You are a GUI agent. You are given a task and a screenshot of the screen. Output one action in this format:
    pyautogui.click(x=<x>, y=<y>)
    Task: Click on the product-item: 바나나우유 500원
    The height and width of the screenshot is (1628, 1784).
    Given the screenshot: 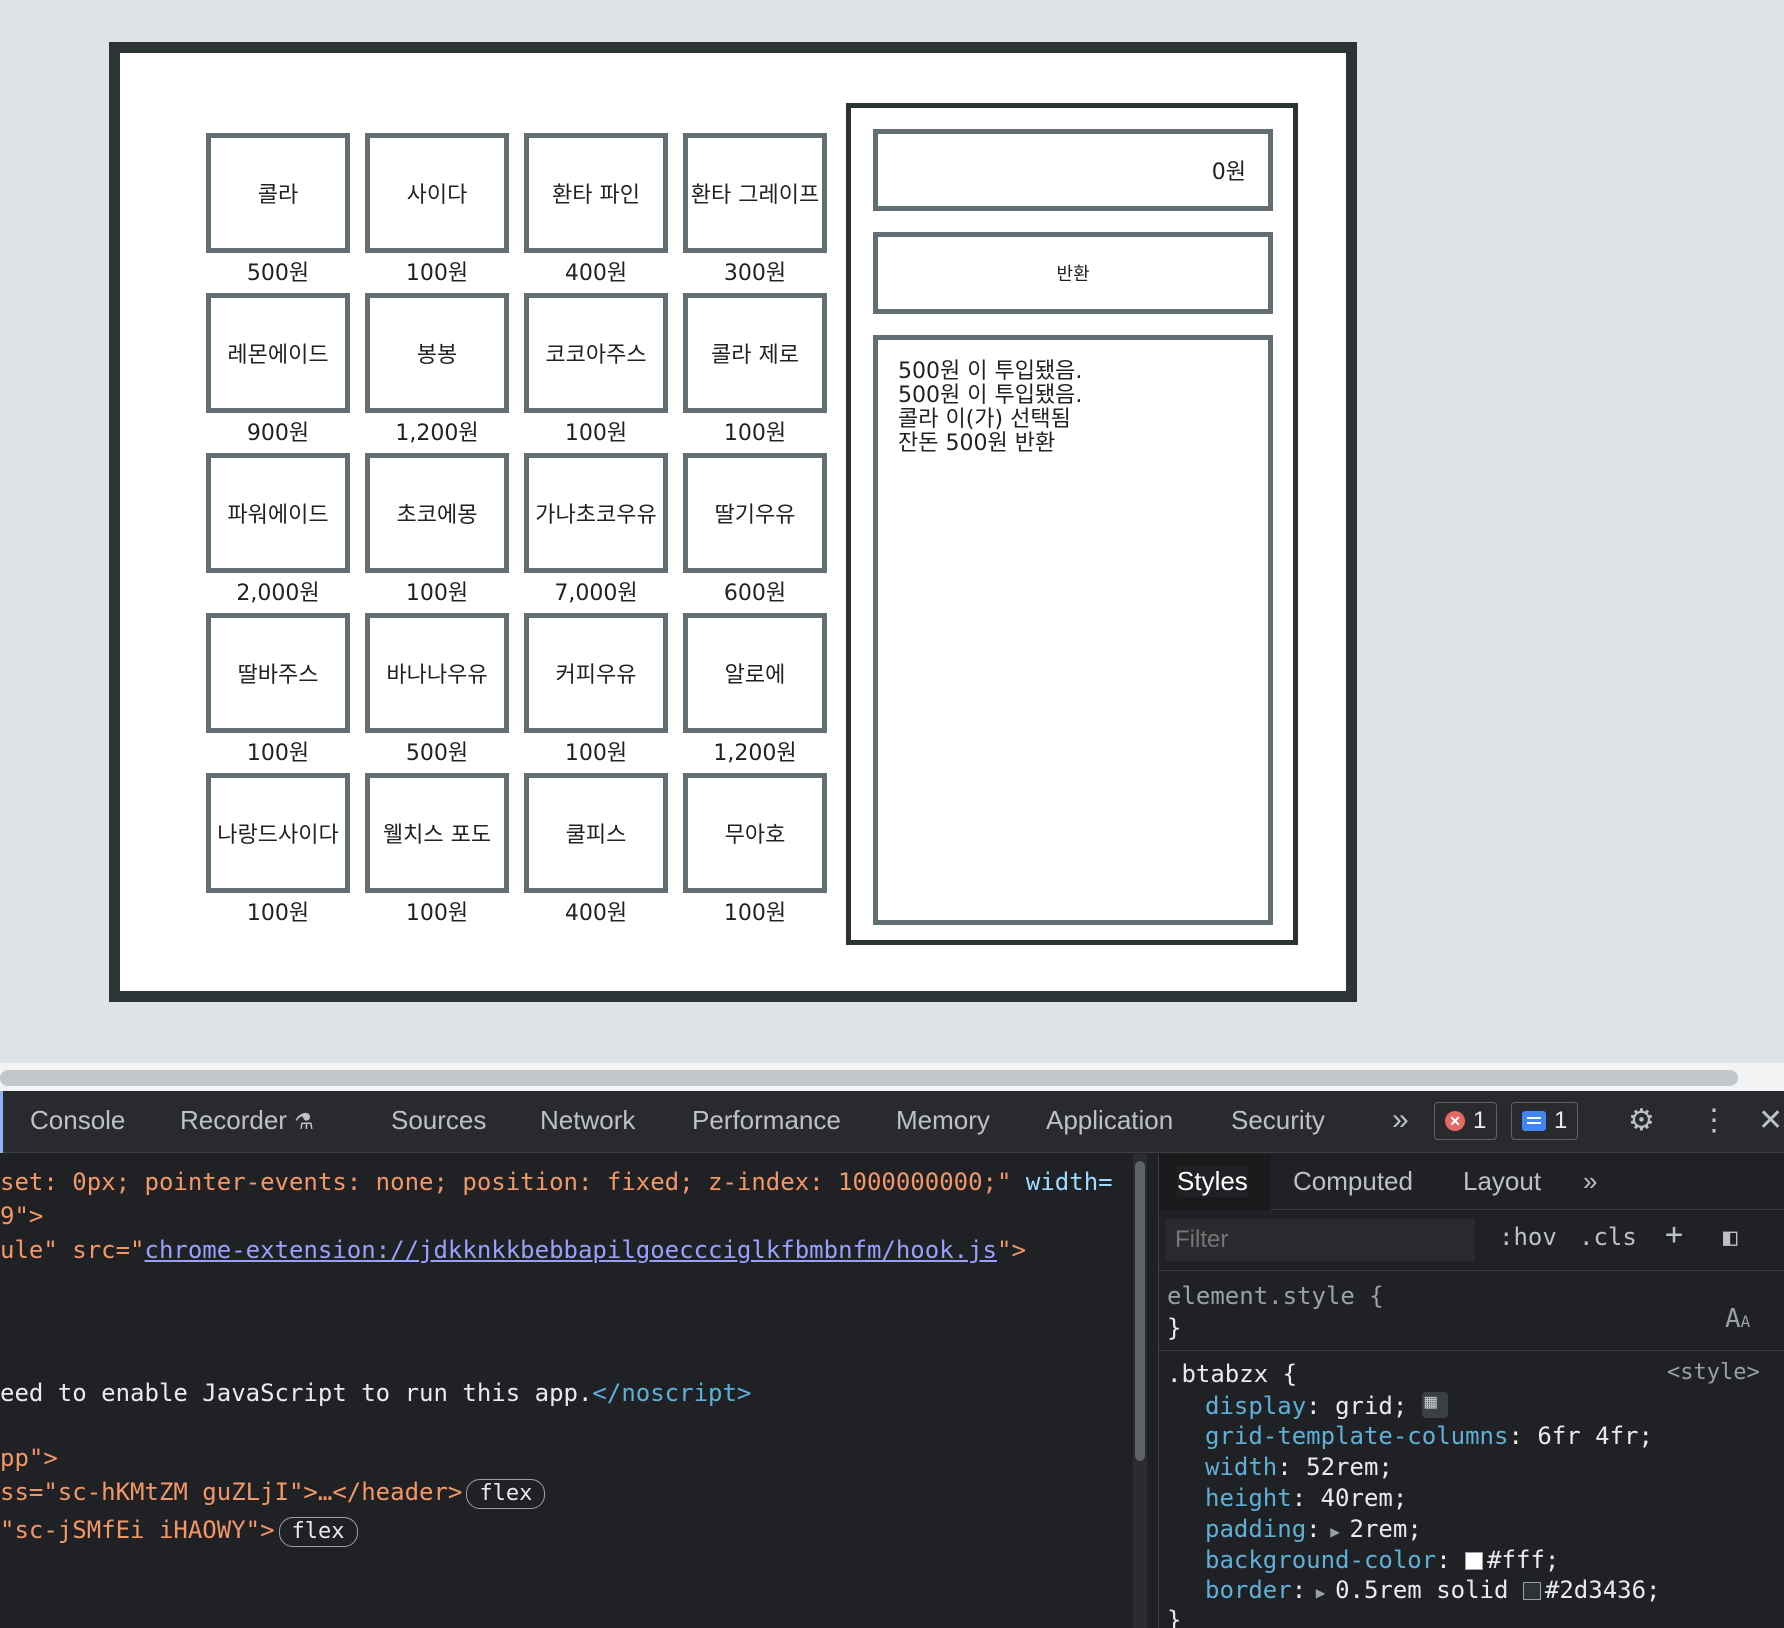 What is the action you would take?
    pyautogui.click(x=437, y=693)
    